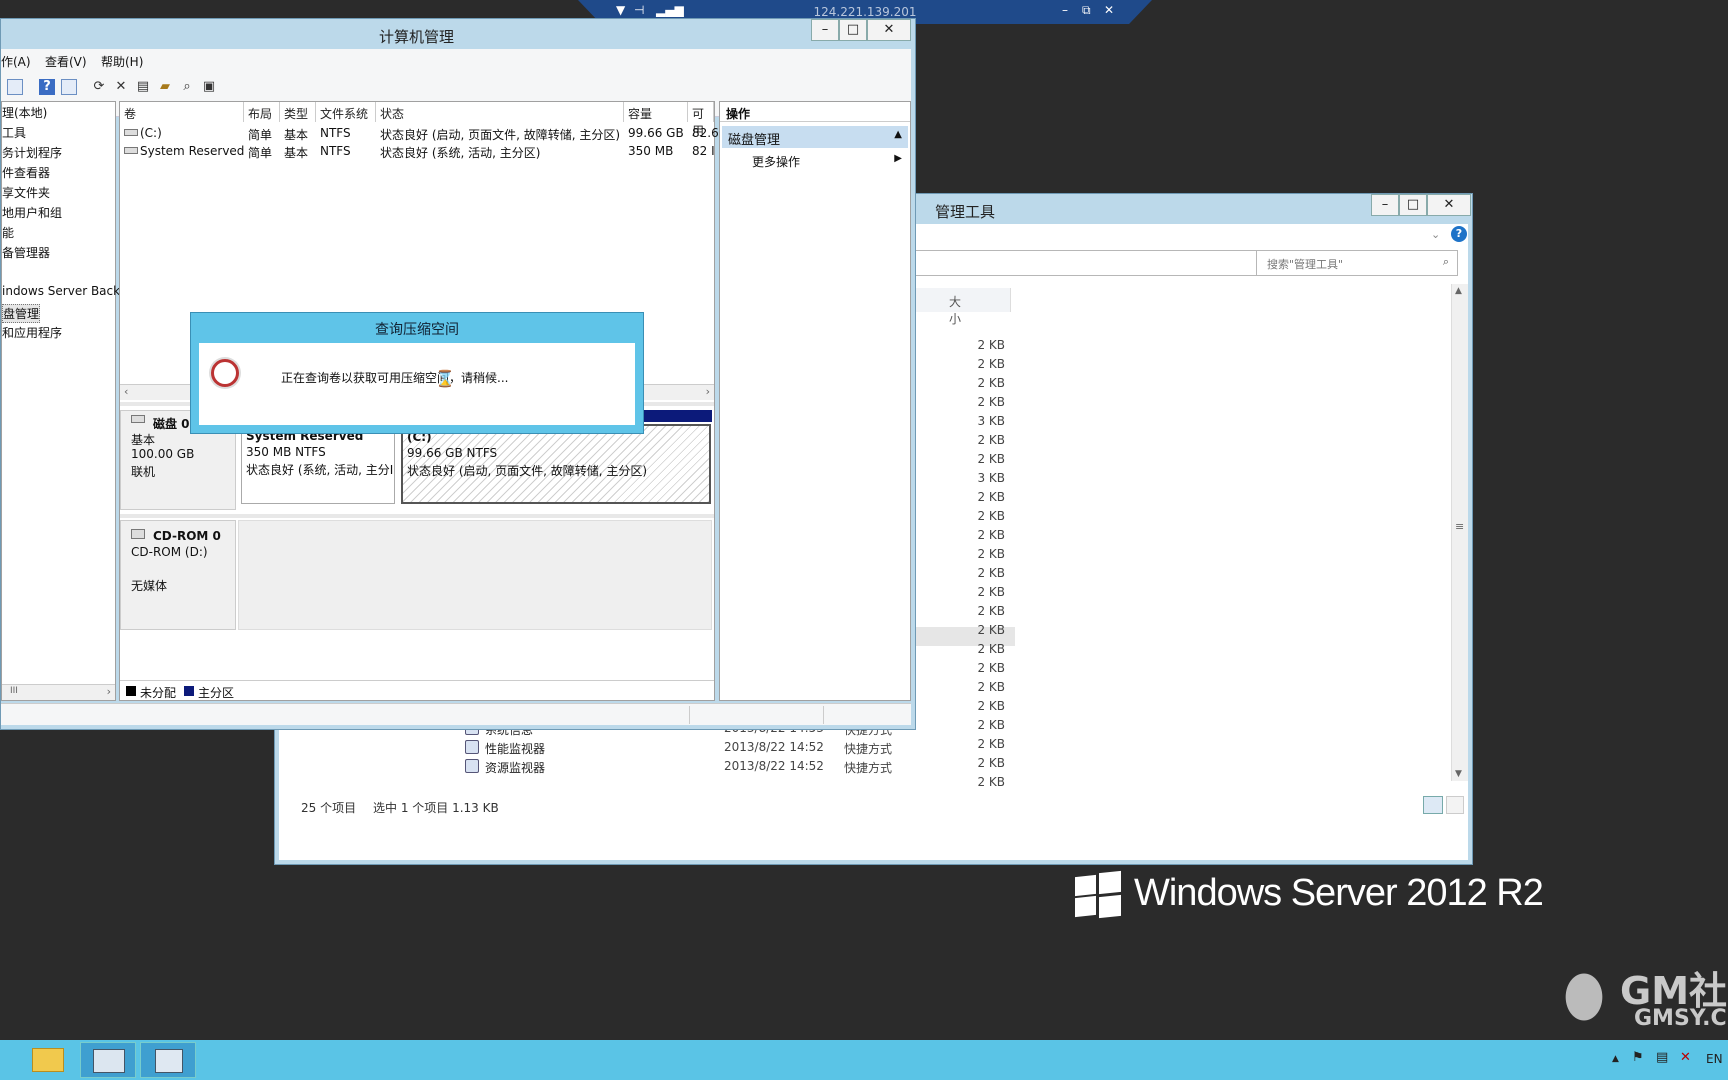 The height and width of the screenshot is (1080, 1728). I want to click on dialog-title: 查询压缩空间, so click(417, 330).